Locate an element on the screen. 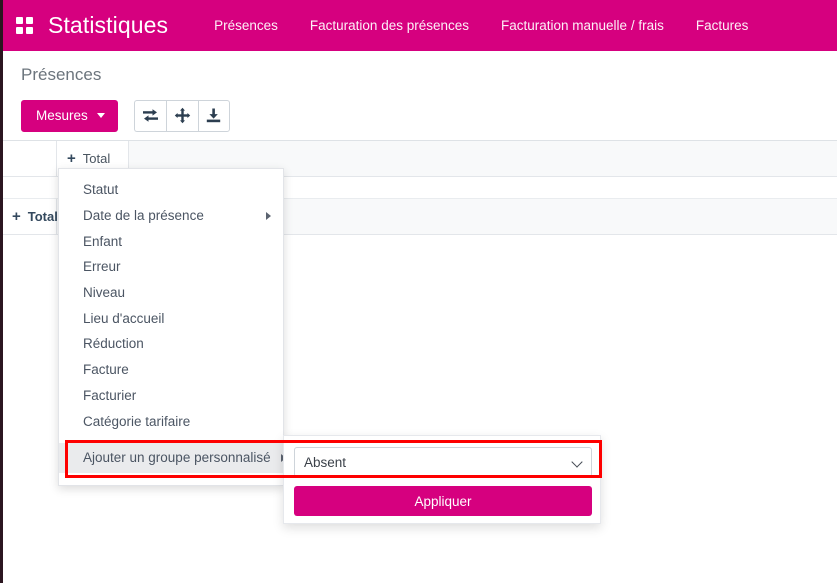 The height and width of the screenshot is (583, 837). left-rail is located at coordinates (1, 291).